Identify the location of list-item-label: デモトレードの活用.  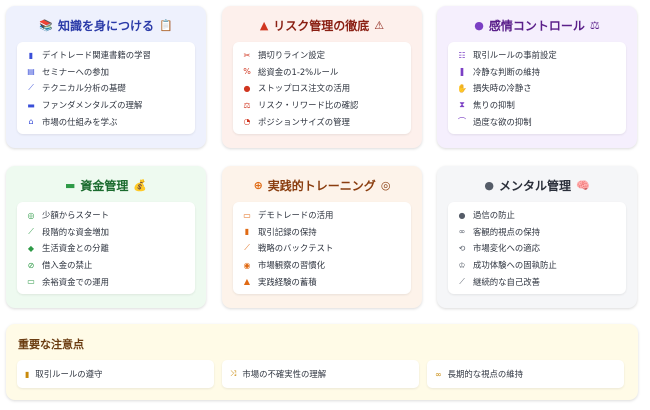
(296, 215).